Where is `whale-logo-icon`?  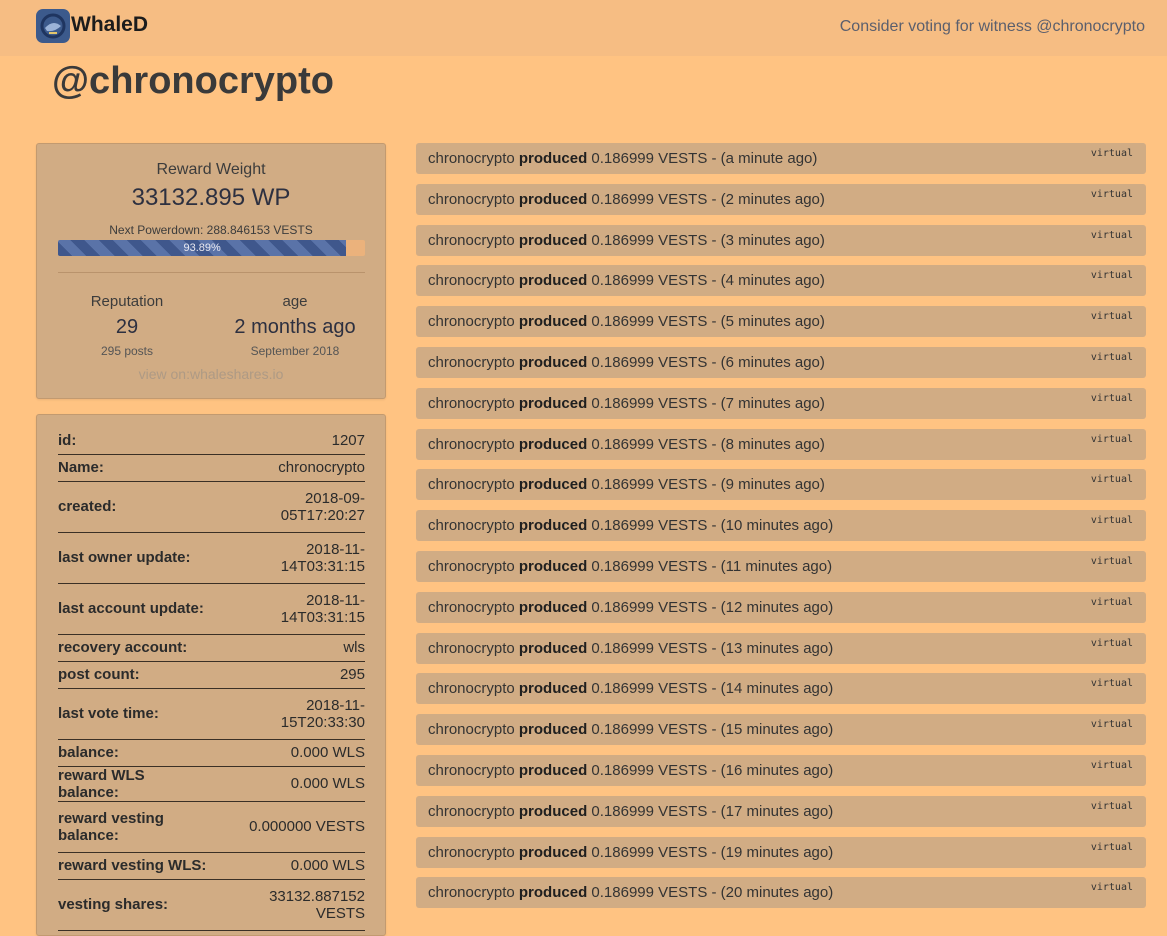
whale-logo-icon is located at coordinates (53, 26).